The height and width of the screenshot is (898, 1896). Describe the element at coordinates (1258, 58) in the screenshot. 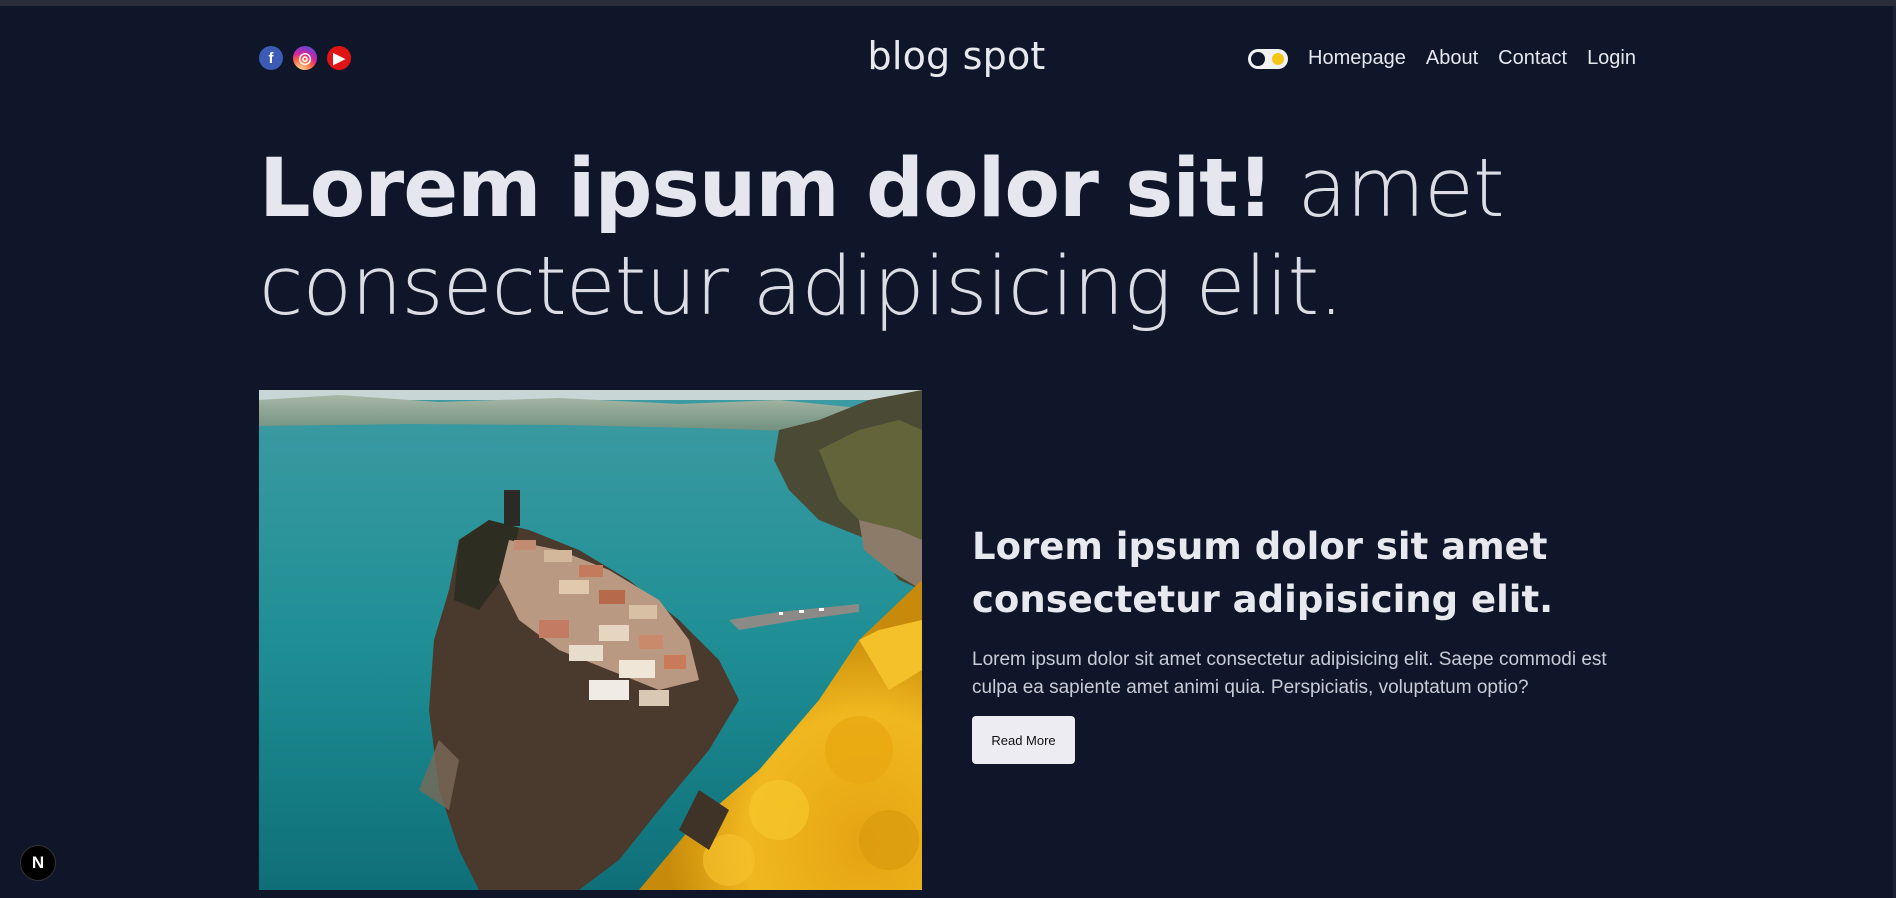

I see `moon-icon` at that location.